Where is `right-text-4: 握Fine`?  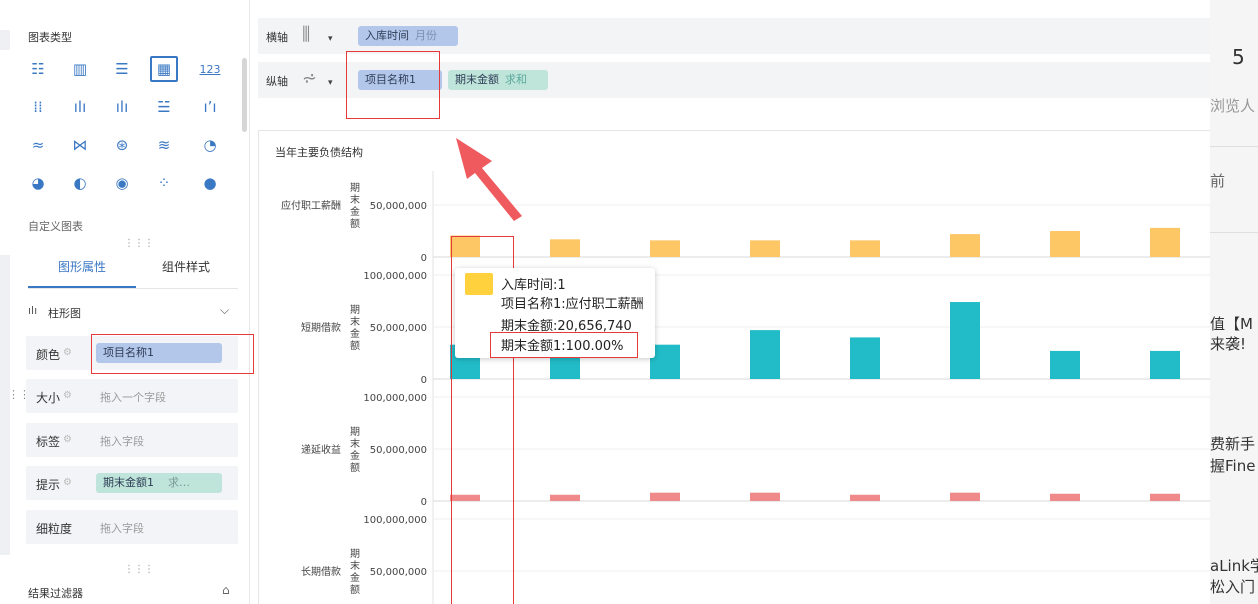 right-text-4: 握Fine is located at coordinates (1232, 465).